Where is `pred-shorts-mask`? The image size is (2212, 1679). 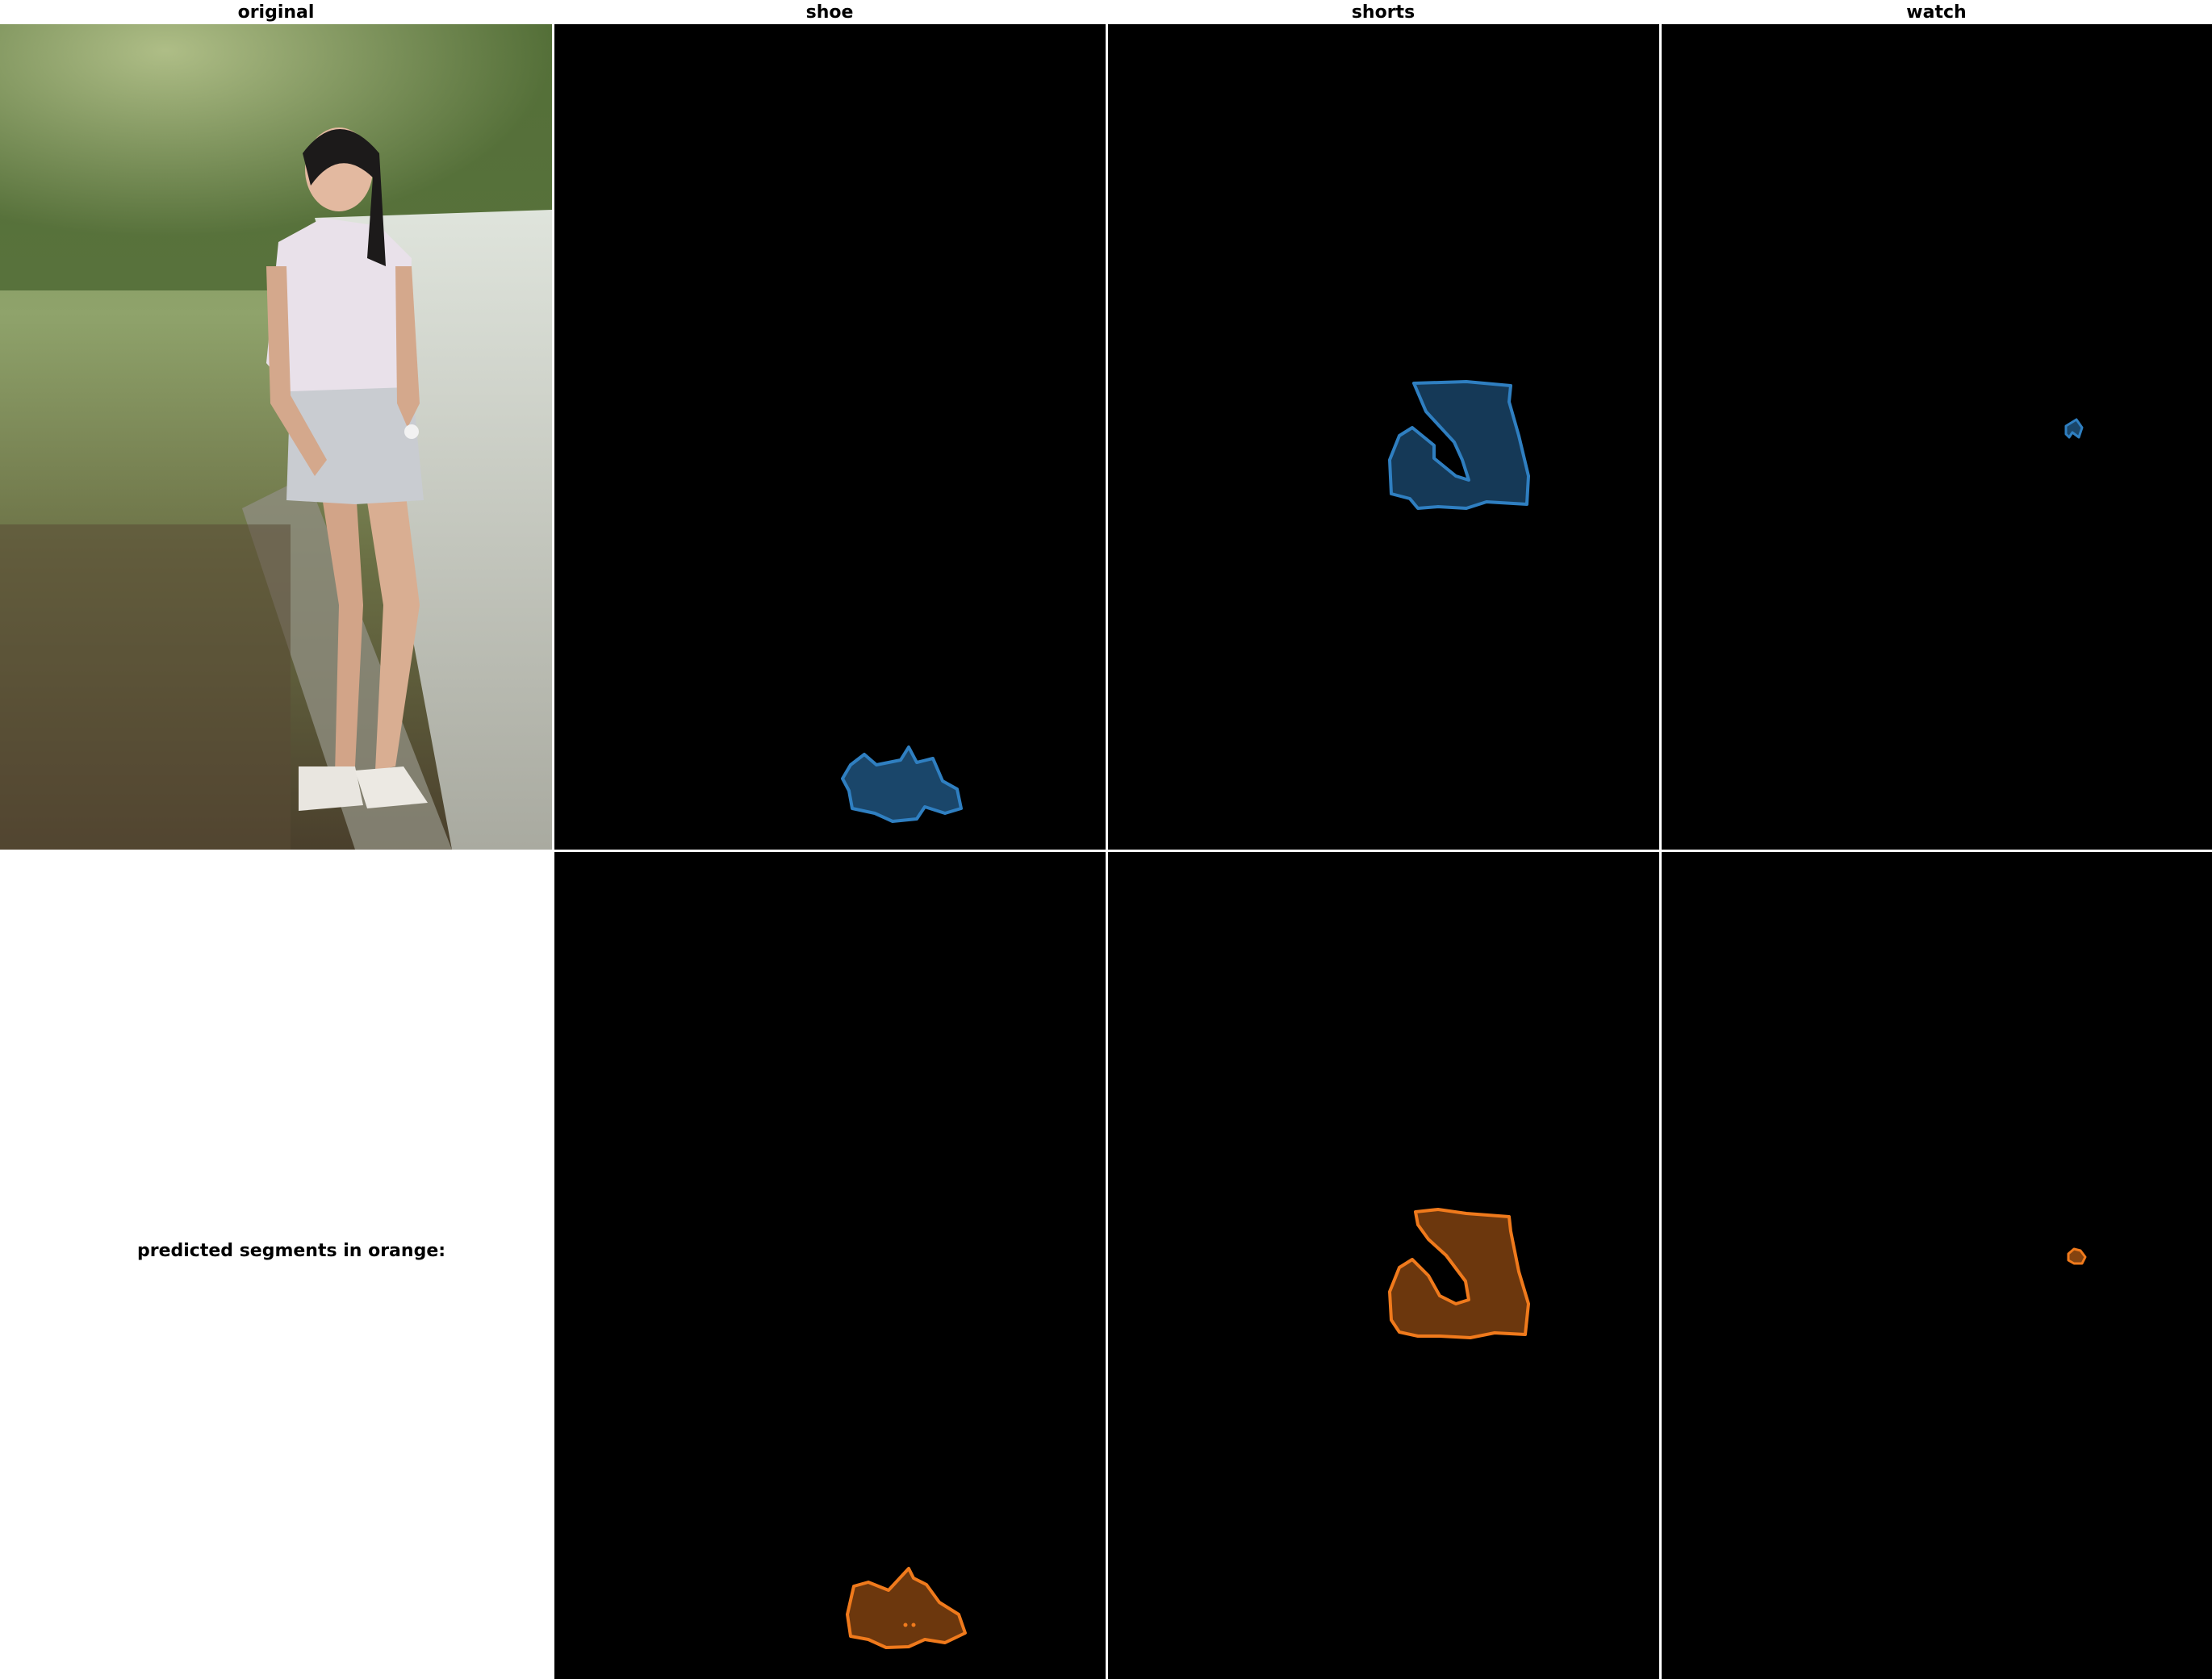
pred-shorts-mask is located at coordinates (1459, 1274).